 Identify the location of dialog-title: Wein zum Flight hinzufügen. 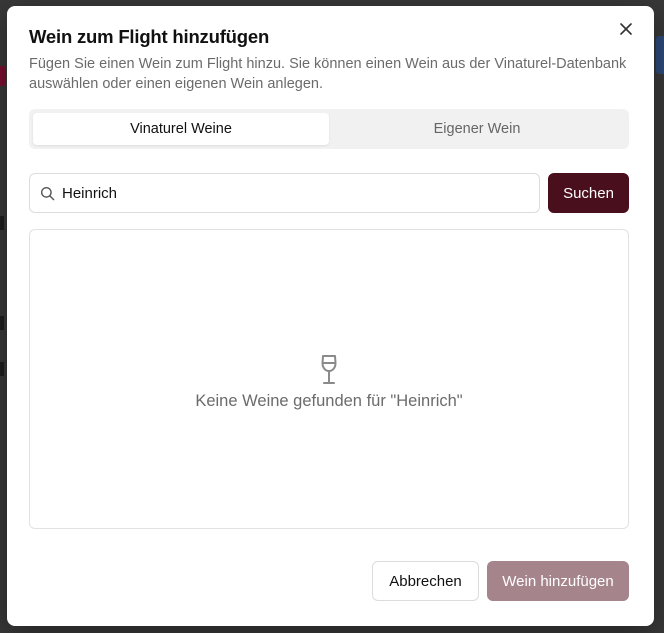
(149, 36).